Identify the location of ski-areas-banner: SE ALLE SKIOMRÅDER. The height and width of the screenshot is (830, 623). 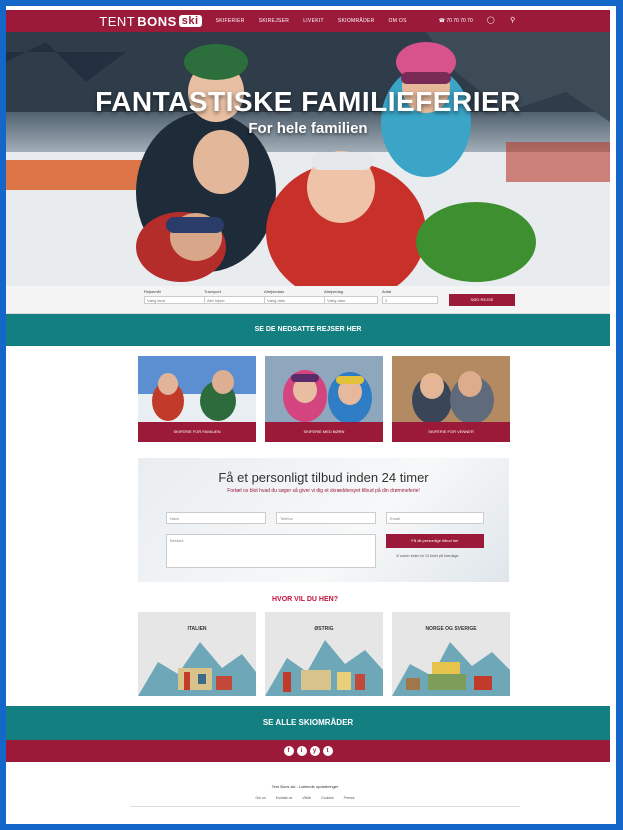
(308, 723).